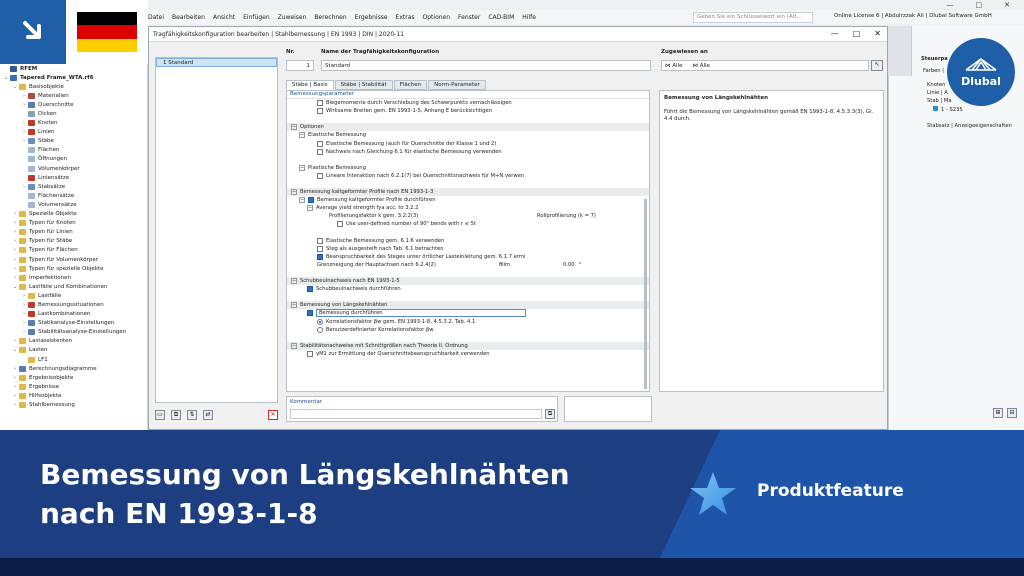 The image size is (1024, 576). Describe the element at coordinates (900, 51) in the screenshot. I see `view-cube` at that location.